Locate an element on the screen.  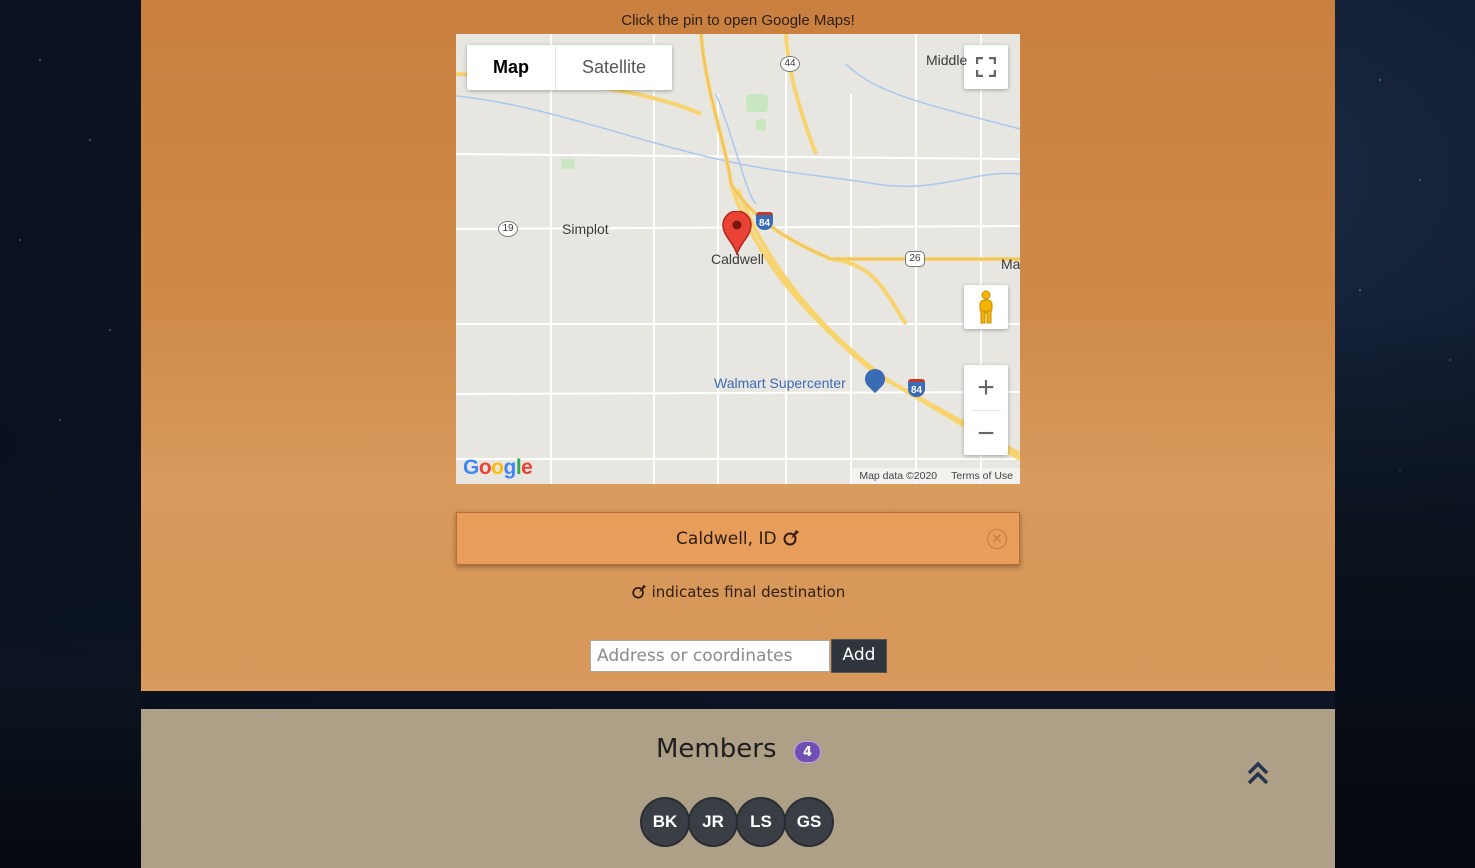
destination-card: Caldwell, ID ✕ is located at coordinates (738, 538).